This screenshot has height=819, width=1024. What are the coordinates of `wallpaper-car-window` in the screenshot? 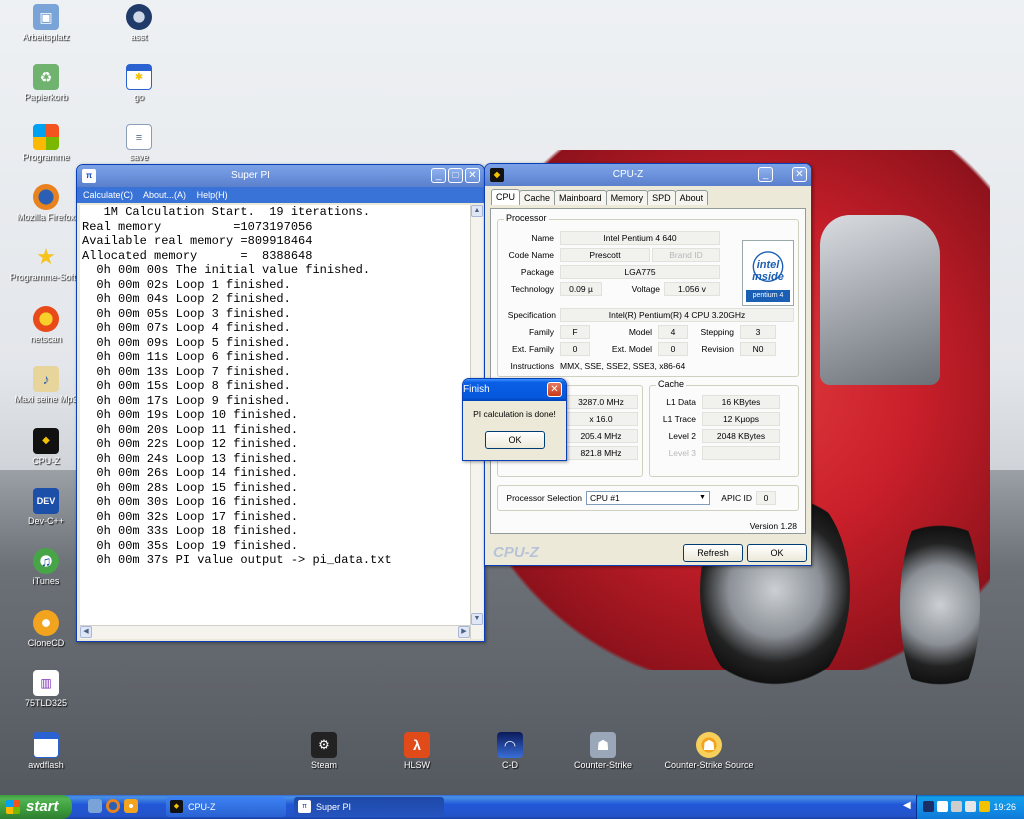 It's located at (880, 300).